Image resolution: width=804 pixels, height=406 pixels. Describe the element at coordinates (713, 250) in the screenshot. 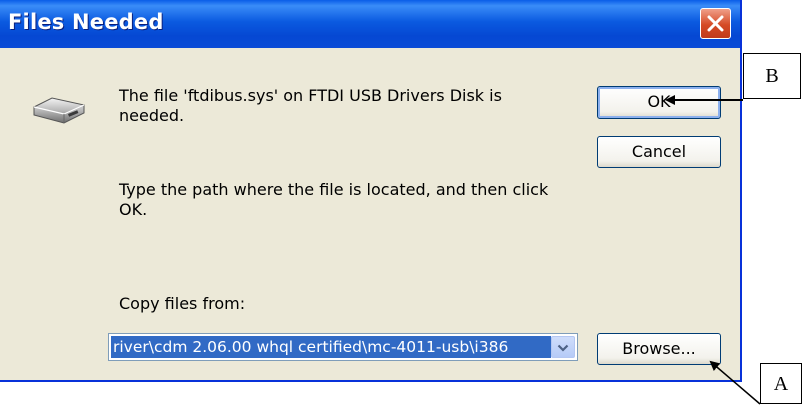

I see `annotation-arrows` at that location.